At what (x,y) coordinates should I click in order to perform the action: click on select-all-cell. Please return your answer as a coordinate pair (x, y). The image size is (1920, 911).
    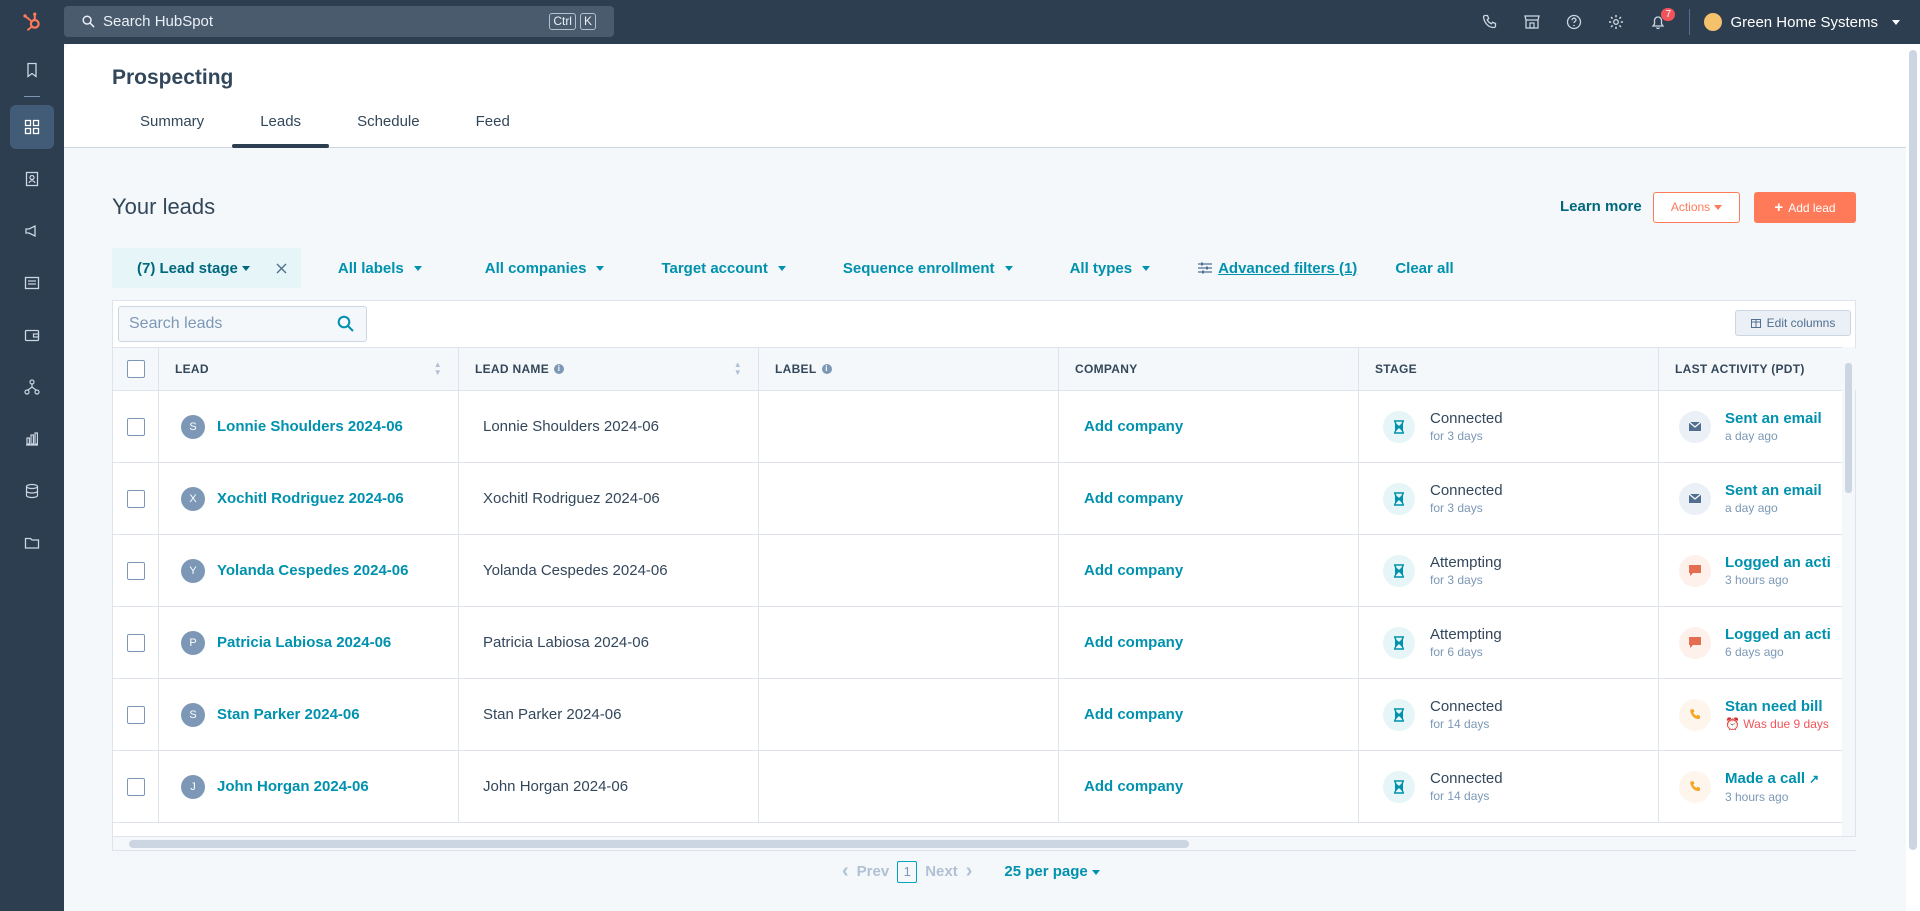
    Looking at the image, I should click on (136, 369).